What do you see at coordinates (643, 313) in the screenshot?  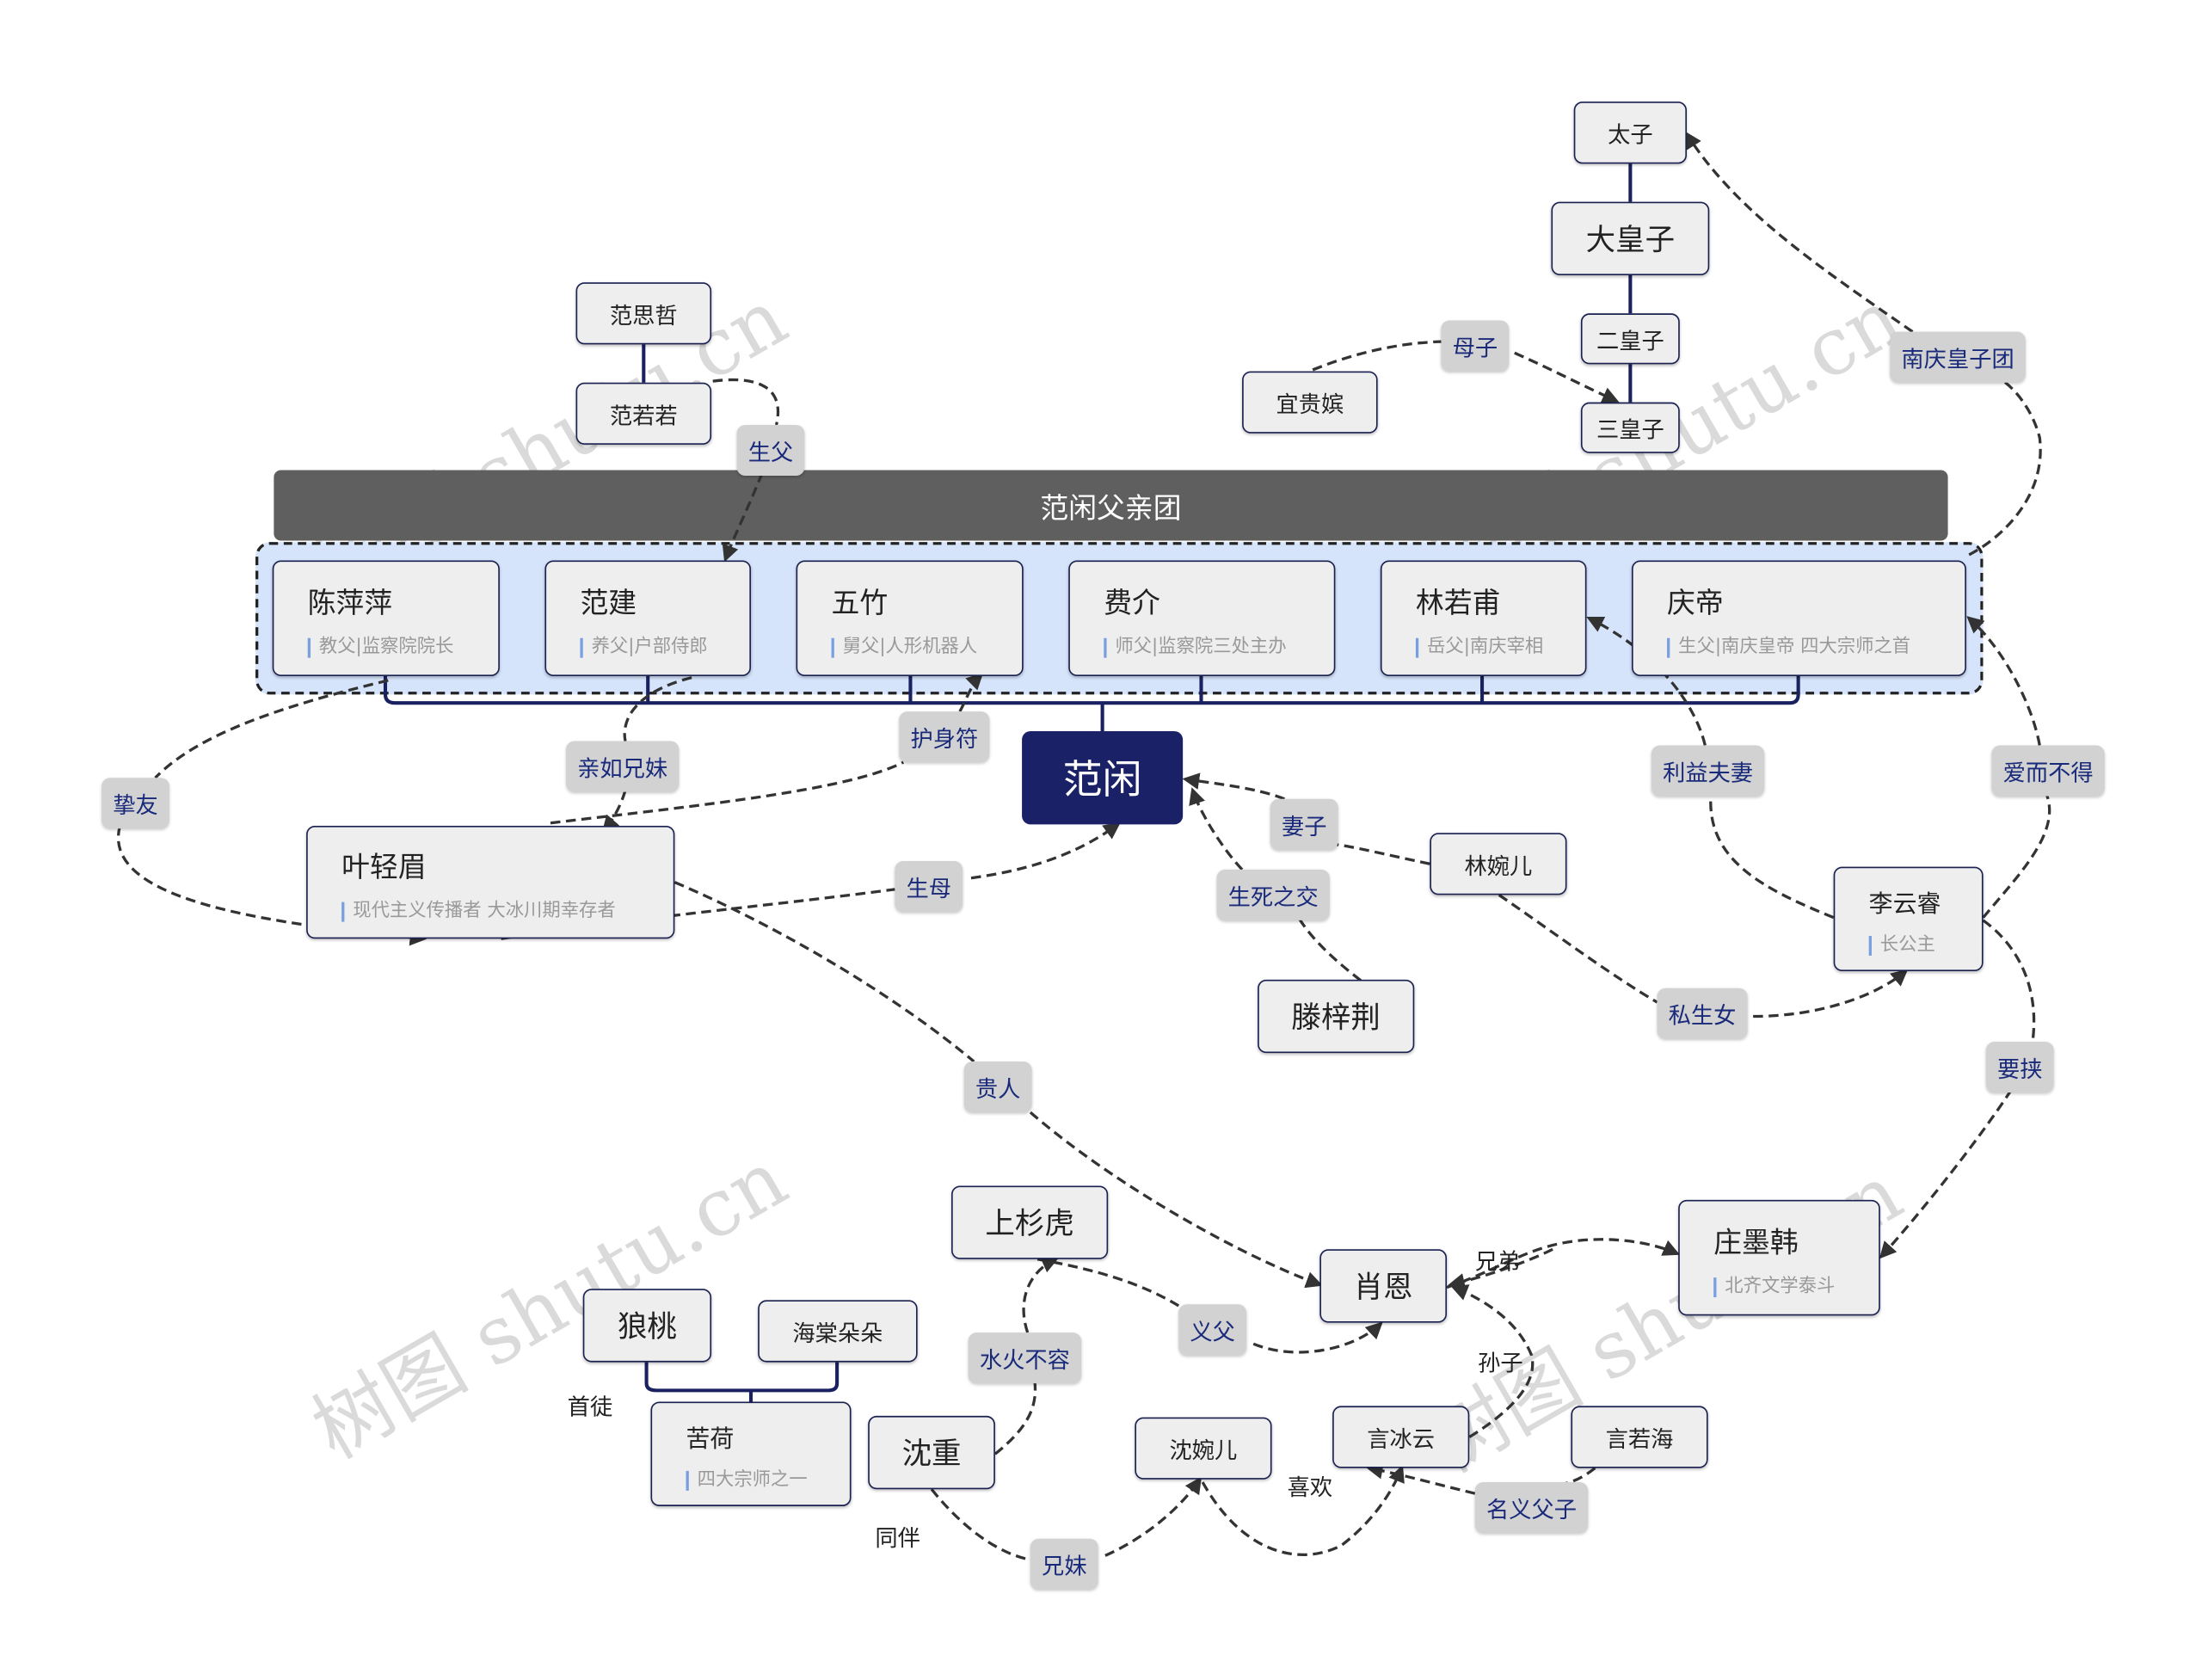 I see `node-fansizhe: 范思哲` at bounding box center [643, 313].